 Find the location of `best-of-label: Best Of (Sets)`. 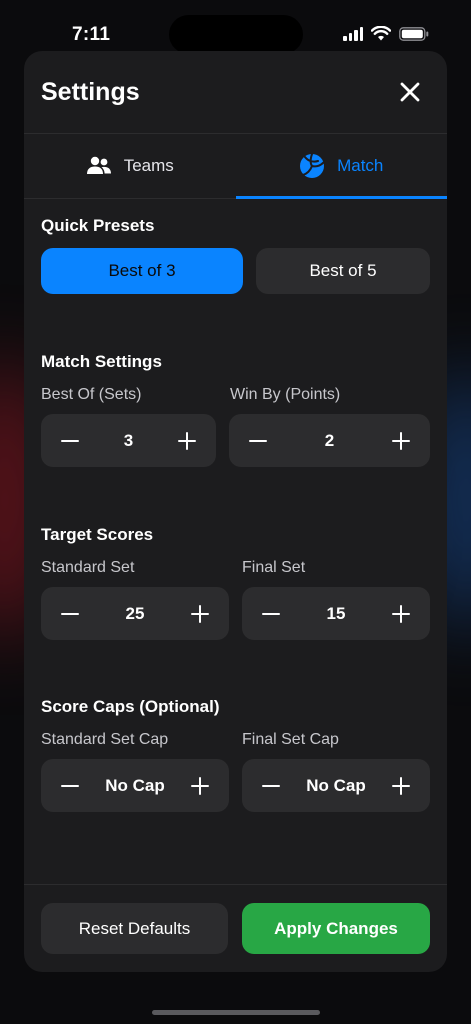

best-of-label: Best Of (Sets) is located at coordinates (91, 394).